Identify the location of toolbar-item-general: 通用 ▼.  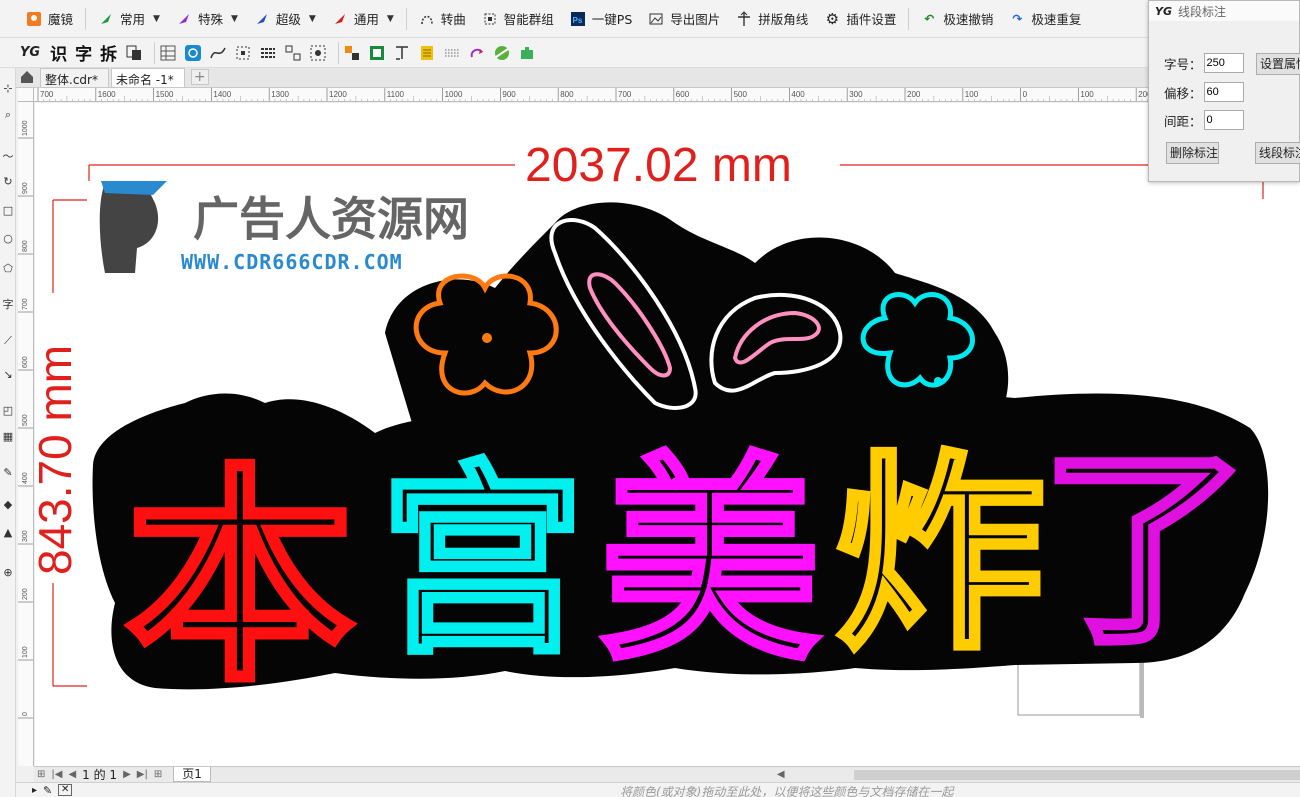
(363, 19).